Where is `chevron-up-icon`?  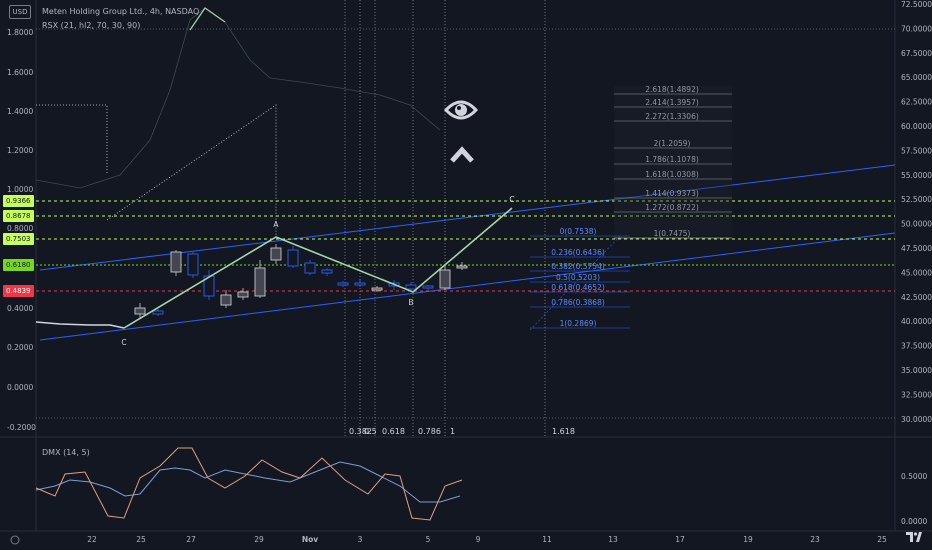 chevron-up-icon is located at coordinates (462, 154).